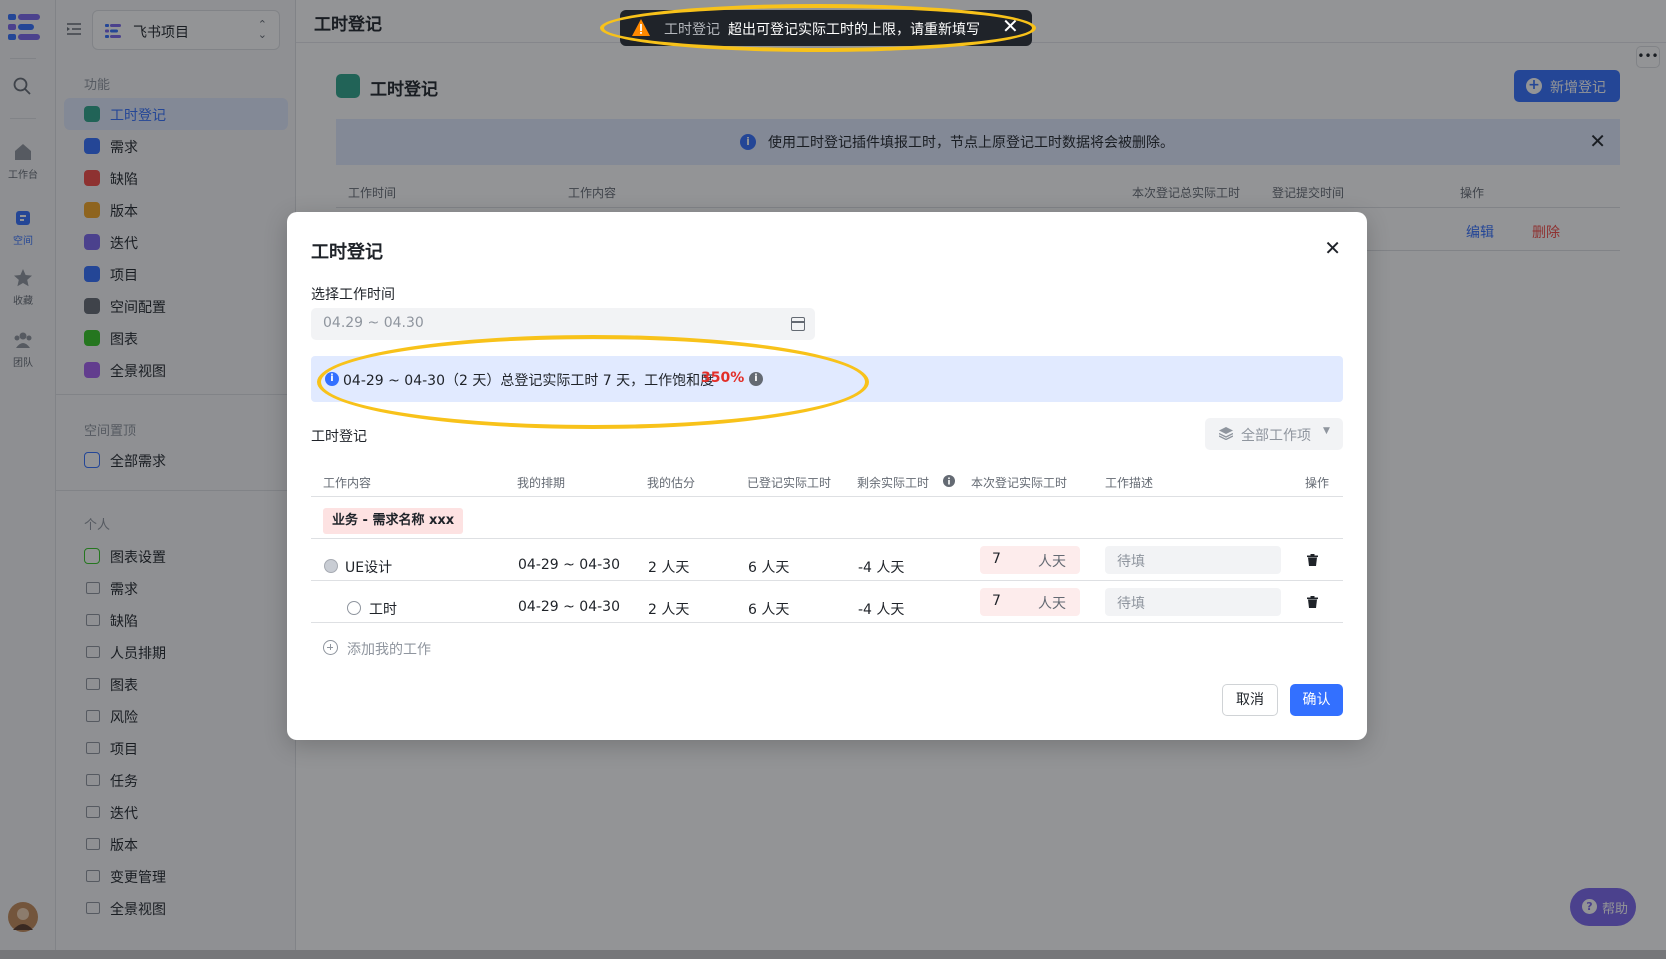 The height and width of the screenshot is (959, 1666). Describe the element at coordinates (789, 483) in the screenshot. I see `column-header: 已登记实际工时` at that location.